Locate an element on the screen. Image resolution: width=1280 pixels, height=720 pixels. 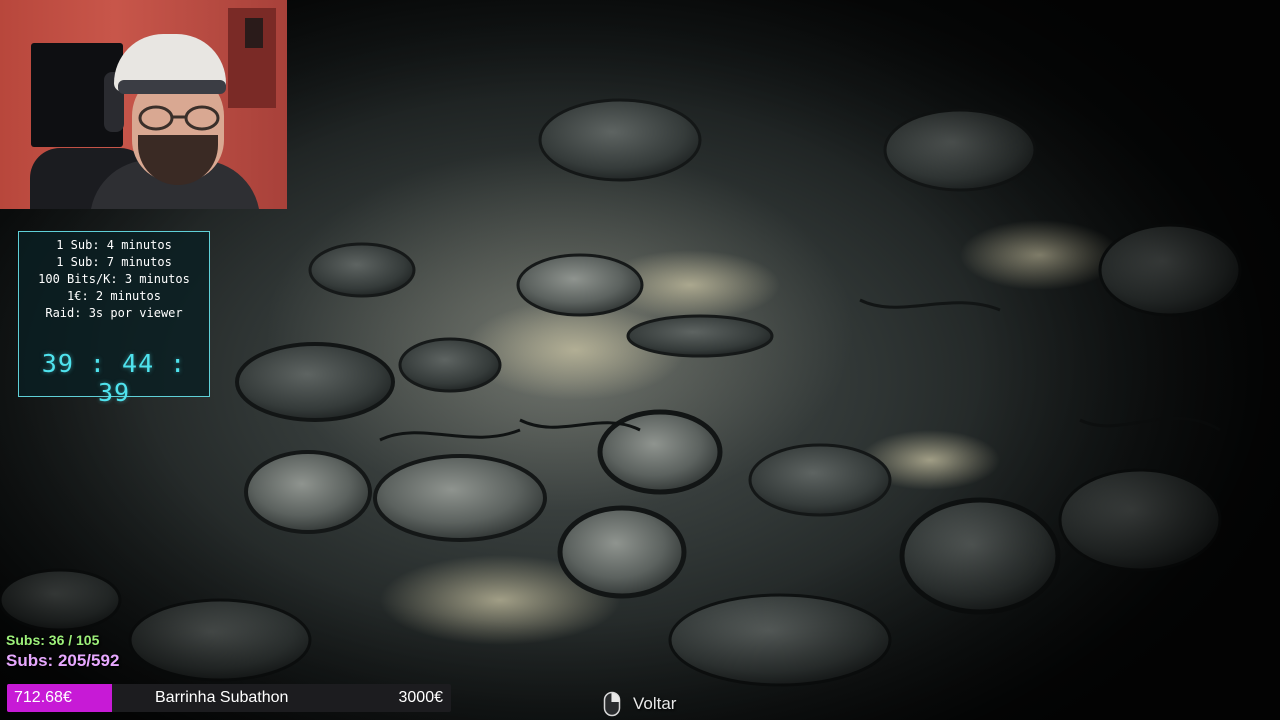
subathon-goal-amount: 3000€ is located at coordinates (421, 697).